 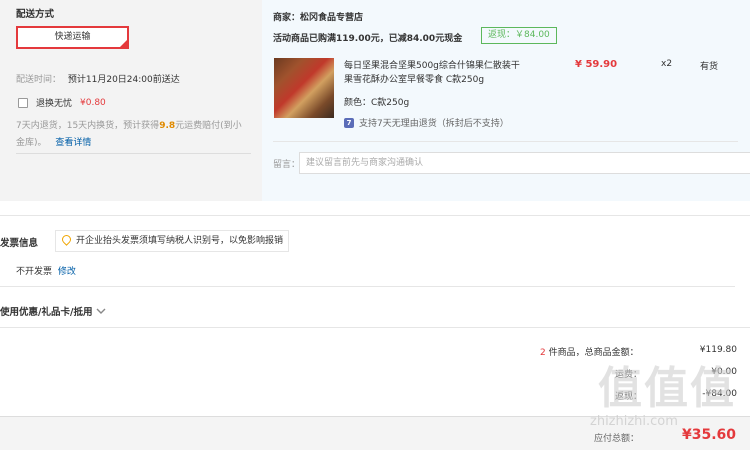 I want to click on chevron-down-icon, so click(x=101, y=311).